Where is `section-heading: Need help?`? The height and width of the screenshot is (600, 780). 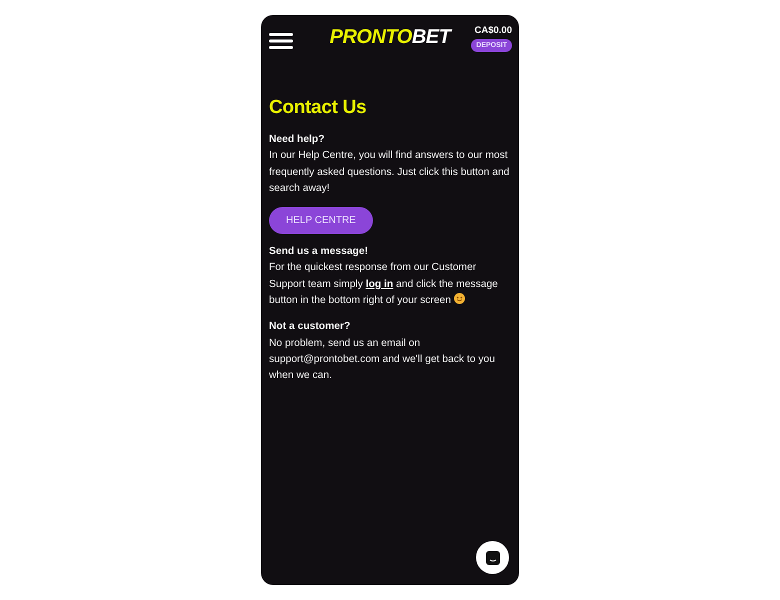 section-heading: Need help? is located at coordinates (297, 140).